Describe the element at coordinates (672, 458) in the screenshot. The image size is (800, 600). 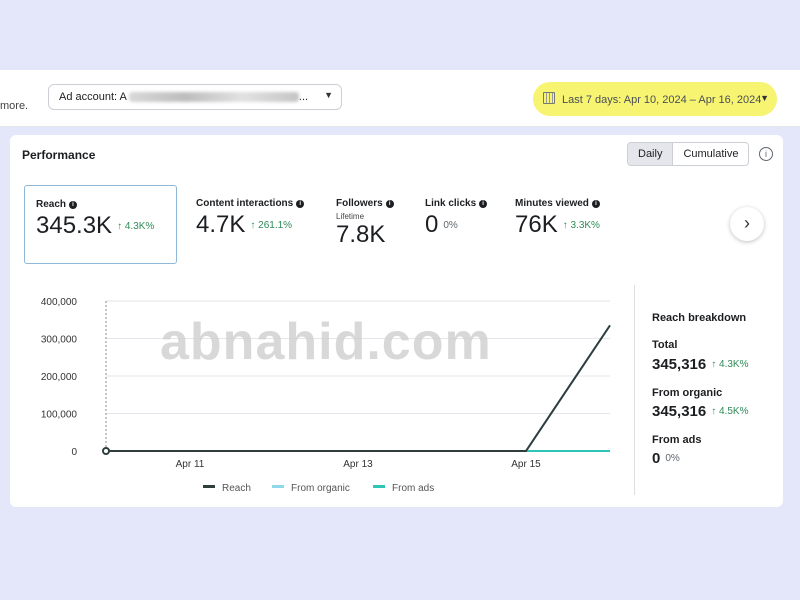
I see `breakdown-ads-change: 0%` at that location.